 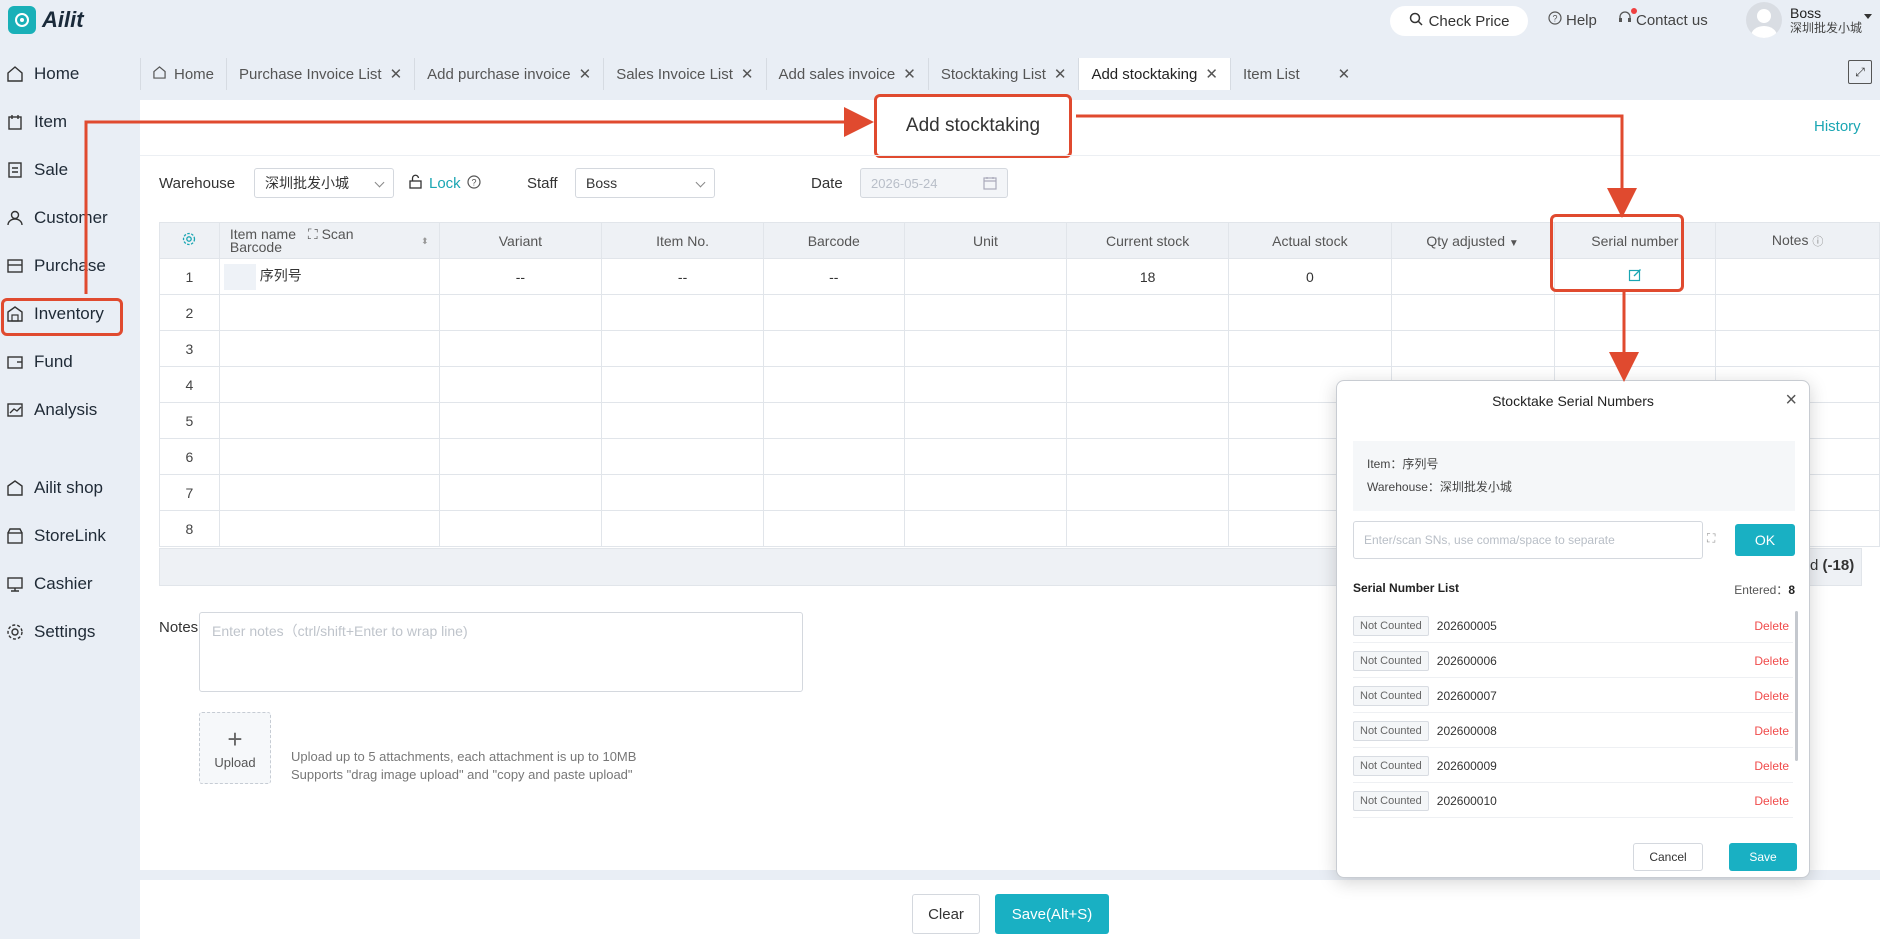 I want to click on tab-add-purchase-invoice: Add purchase invoice ✕, so click(x=509, y=74).